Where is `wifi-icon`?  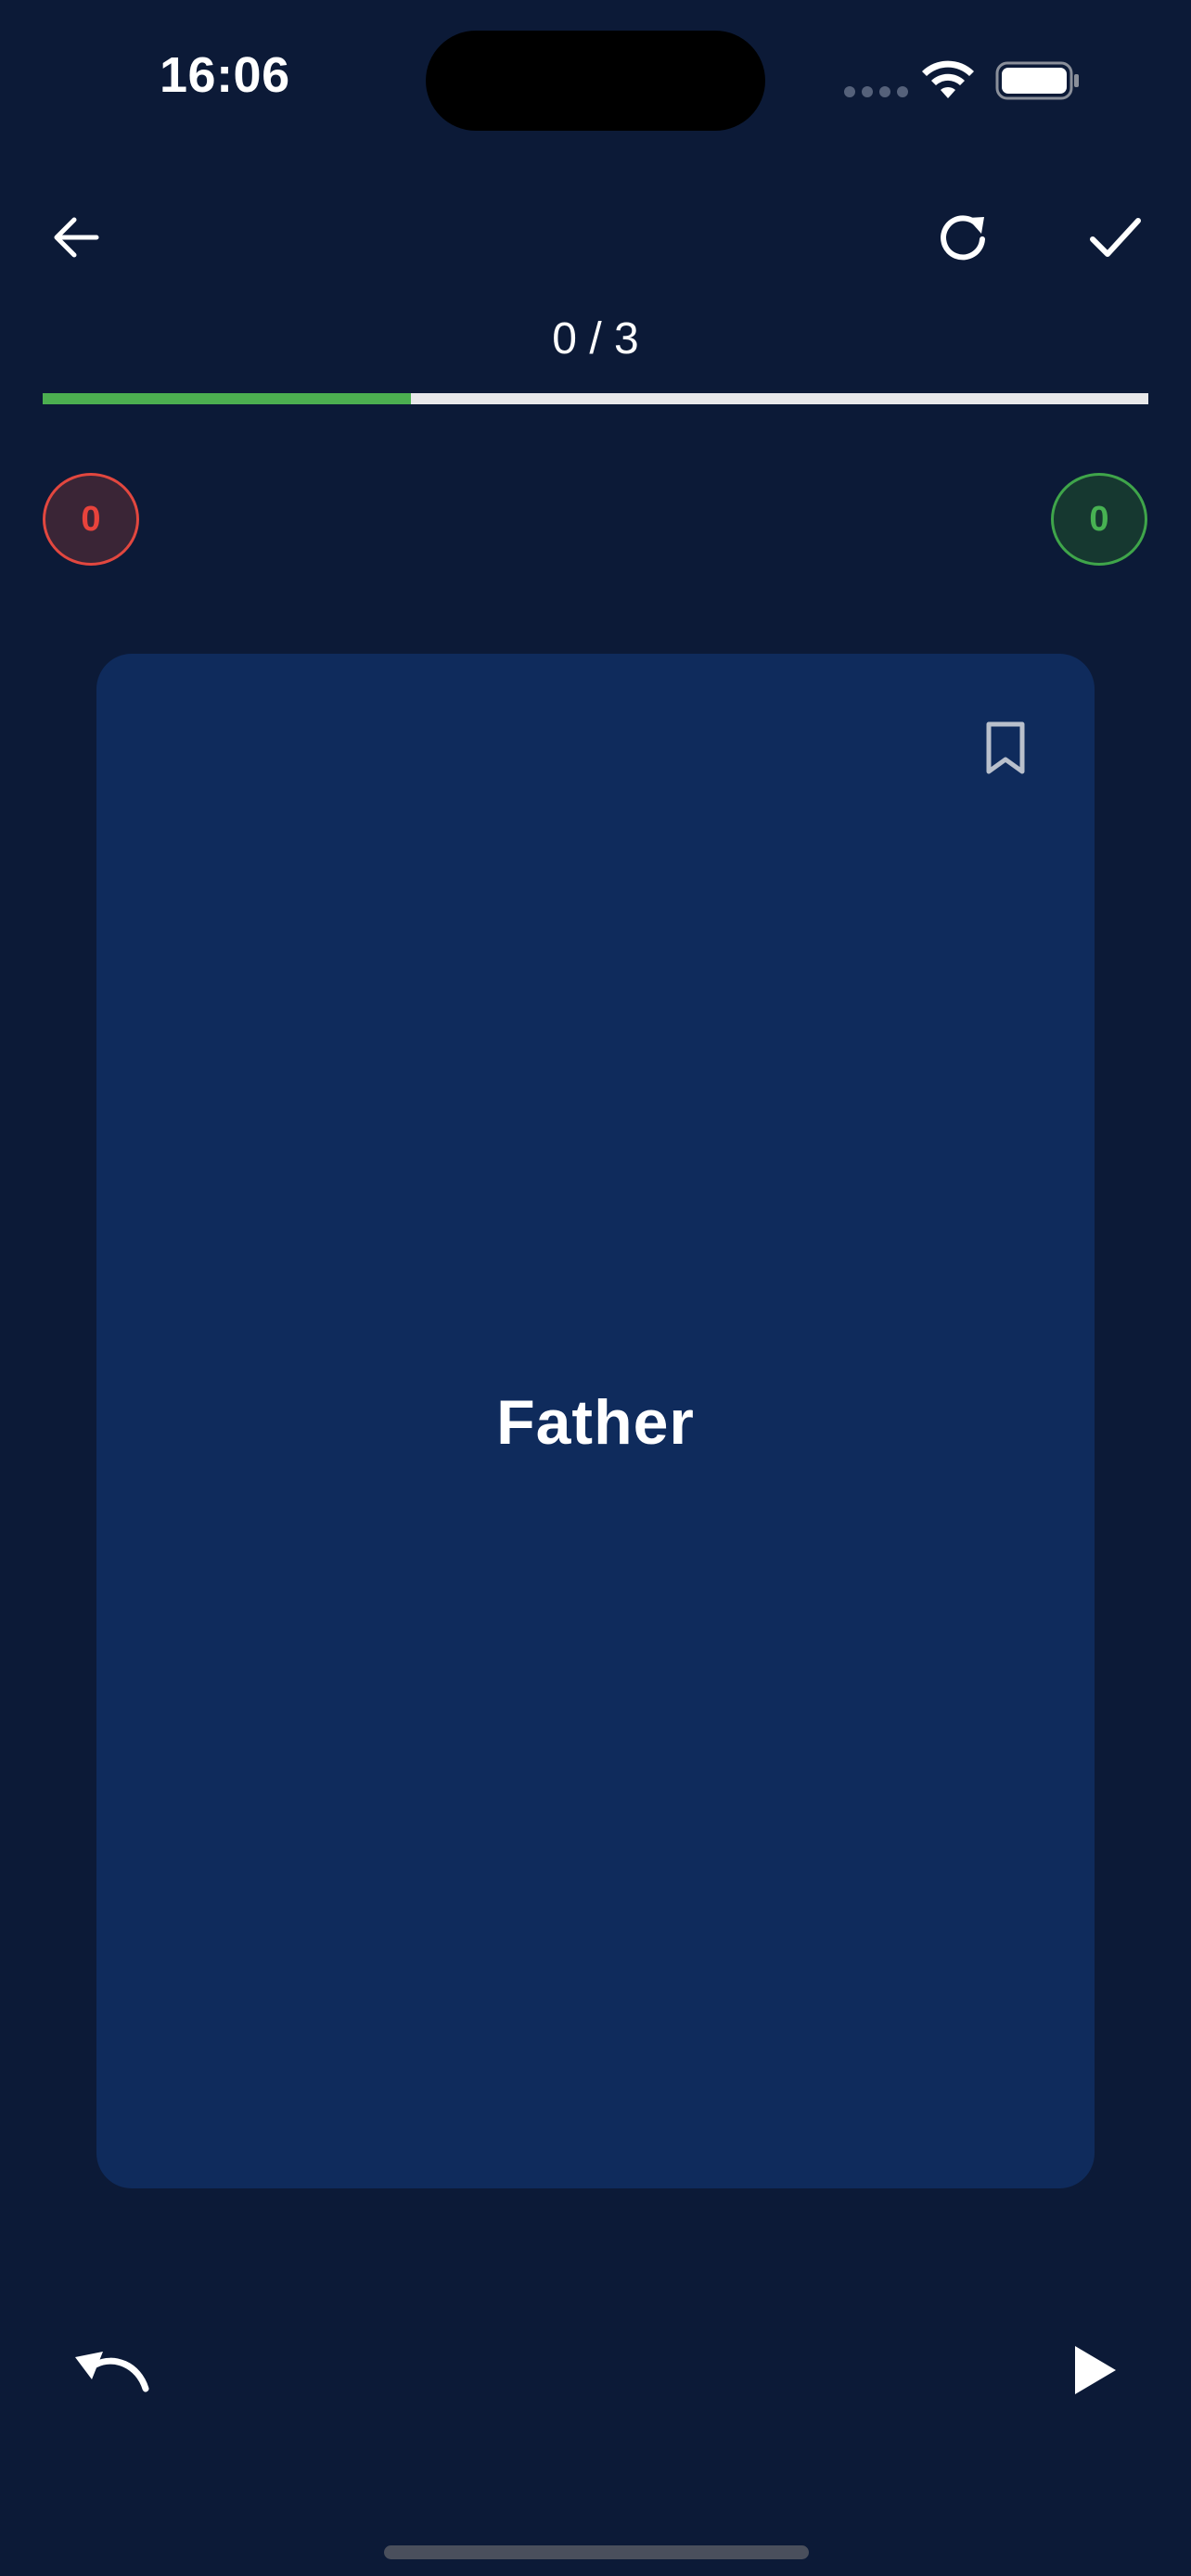
wifi-icon is located at coordinates (948, 79).